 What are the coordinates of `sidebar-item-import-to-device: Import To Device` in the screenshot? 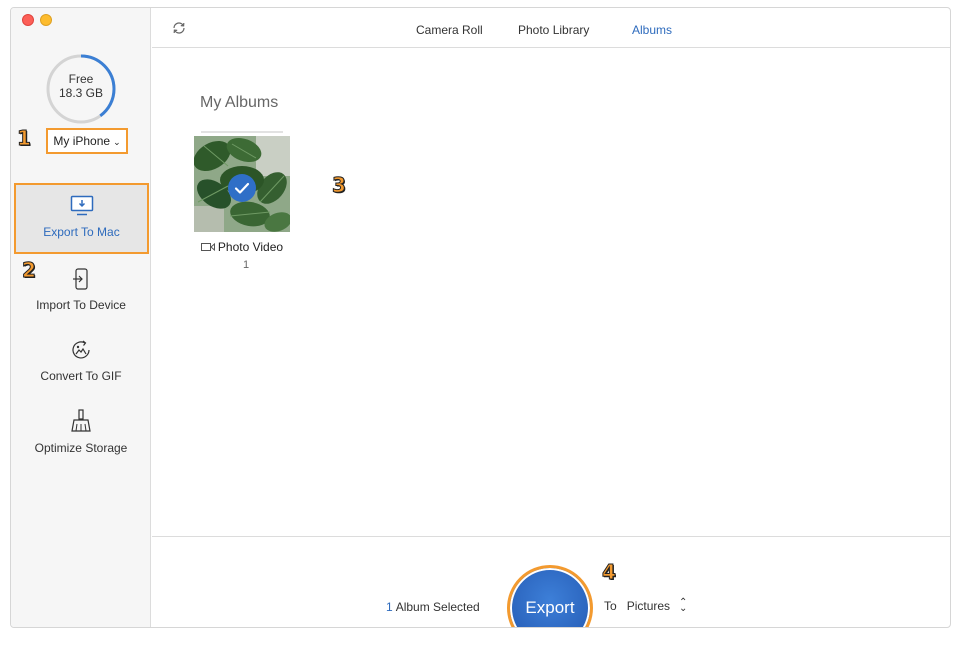 It's located at (81, 290).